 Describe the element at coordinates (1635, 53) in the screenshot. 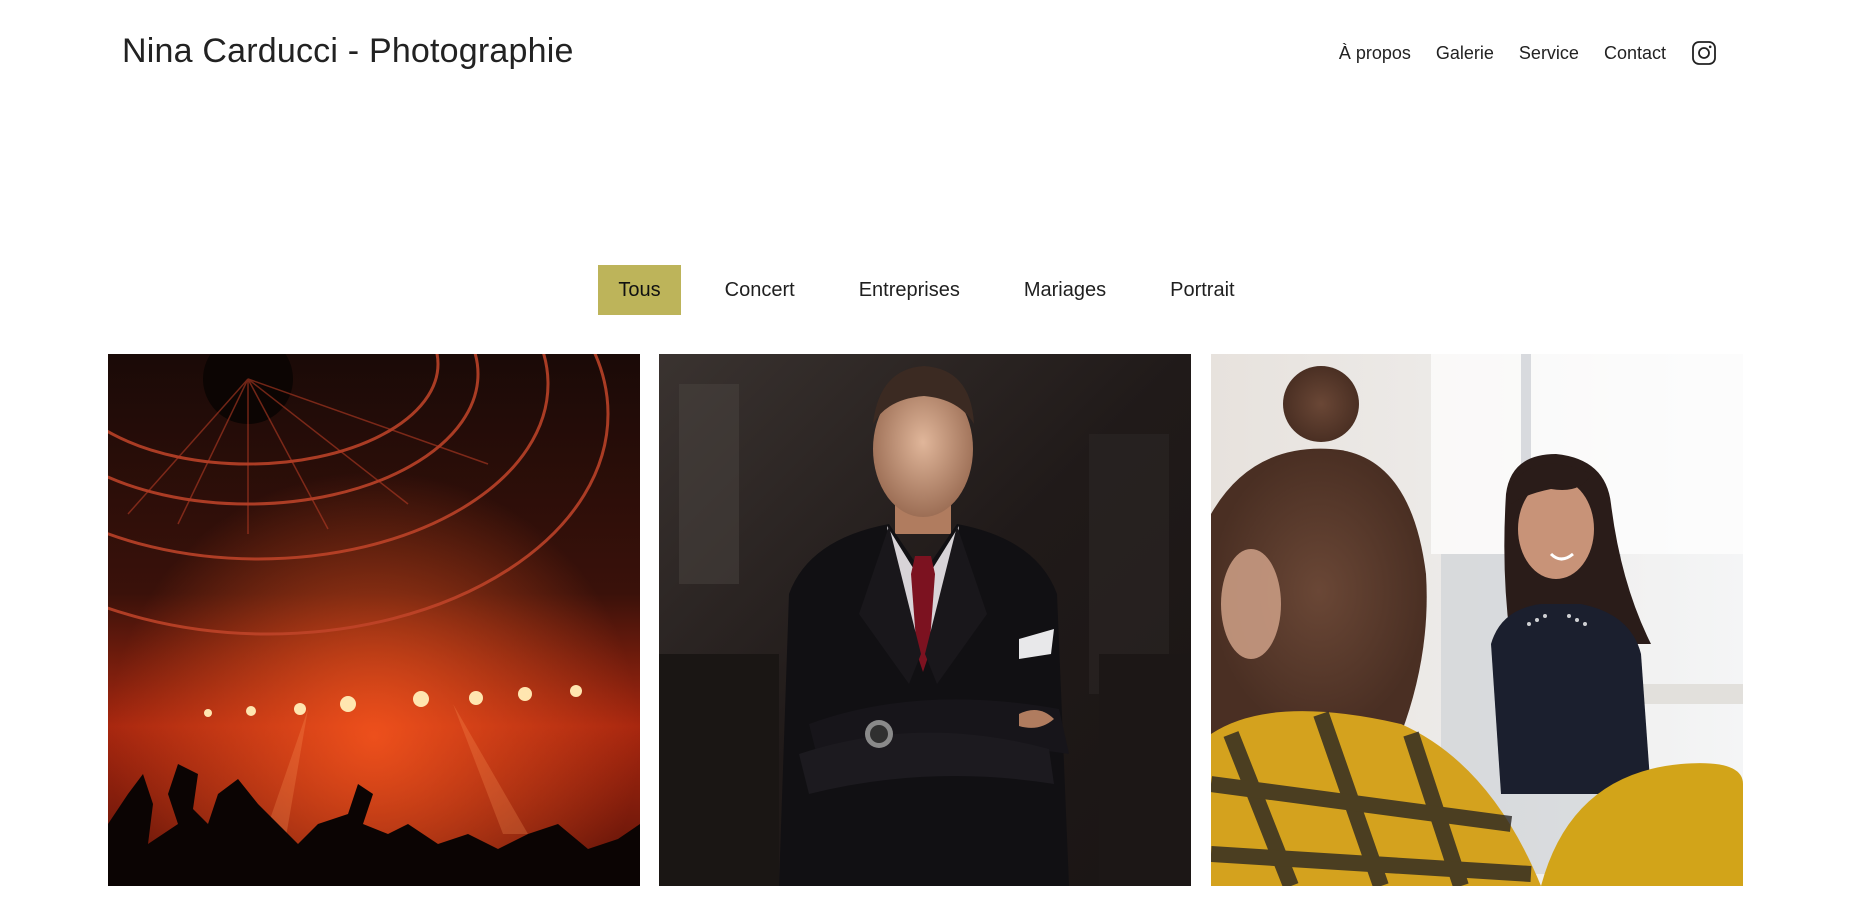

I see `nav-link-contact: Contact` at that location.